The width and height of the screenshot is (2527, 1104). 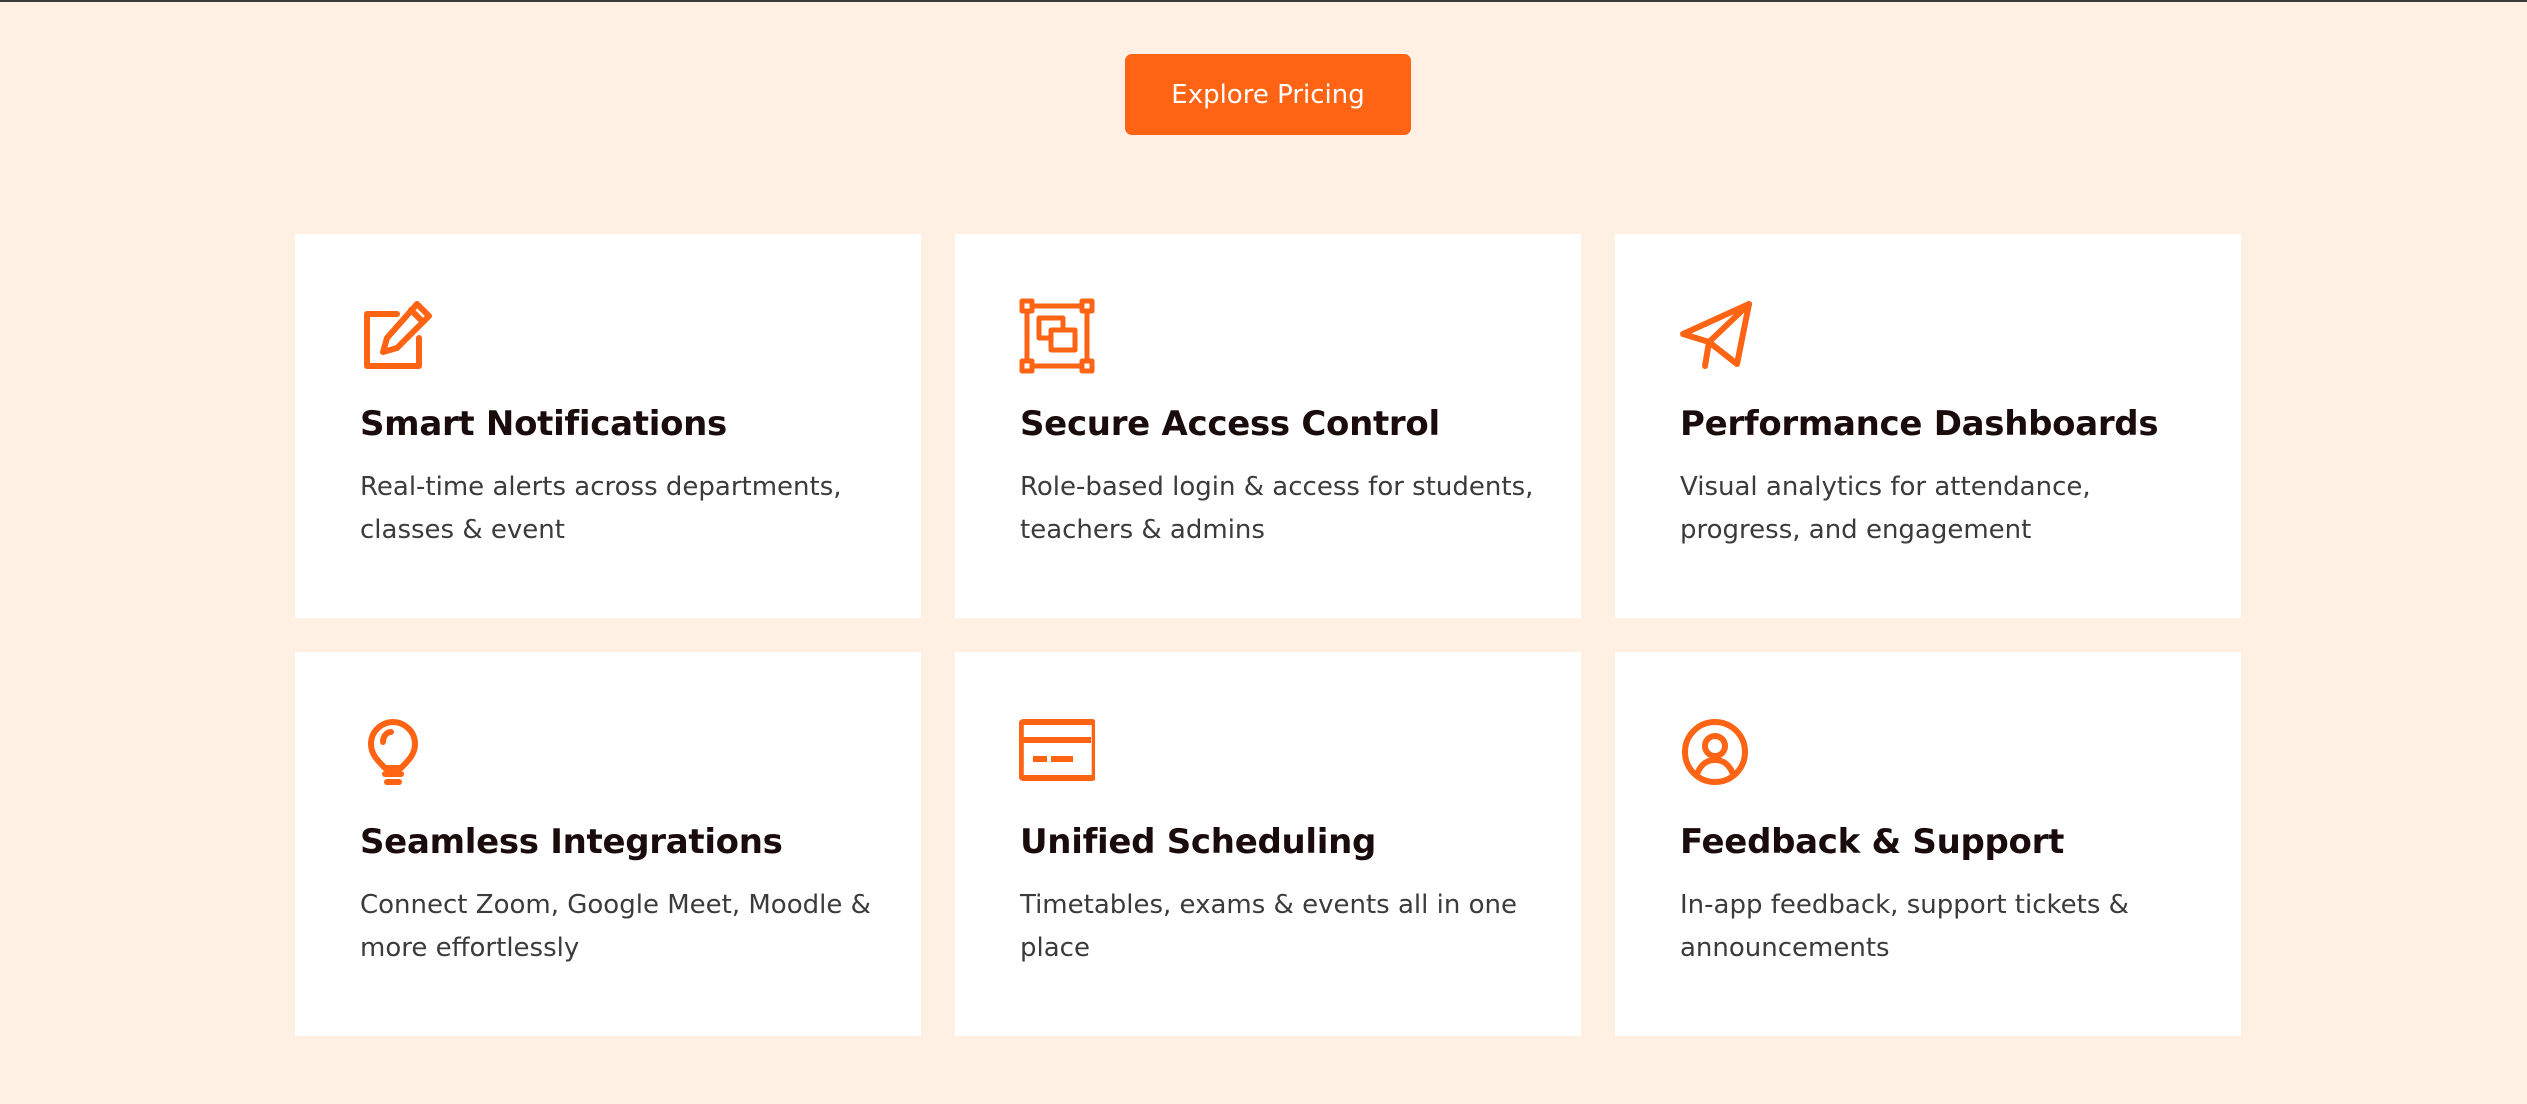 What do you see at coordinates (1717, 754) in the screenshot?
I see `user-circle-icon` at bounding box center [1717, 754].